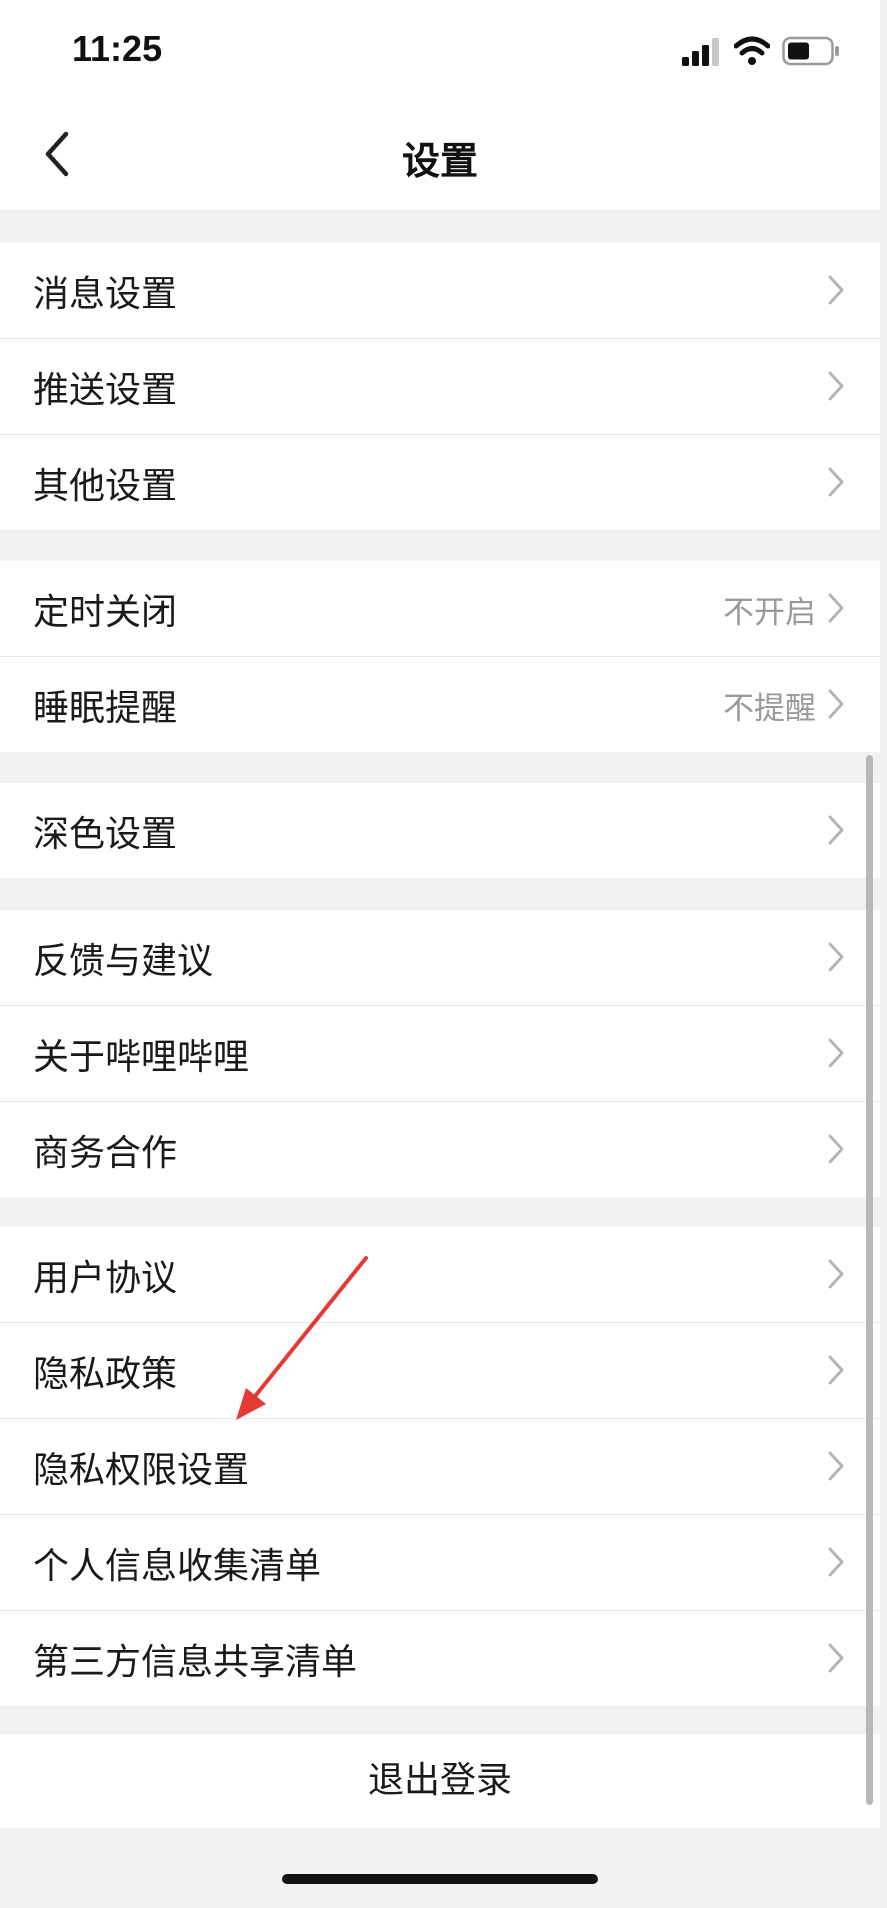 The width and height of the screenshot is (887, 1908). I want to click on settings-item-label: 消息设置, so click(105, 294).